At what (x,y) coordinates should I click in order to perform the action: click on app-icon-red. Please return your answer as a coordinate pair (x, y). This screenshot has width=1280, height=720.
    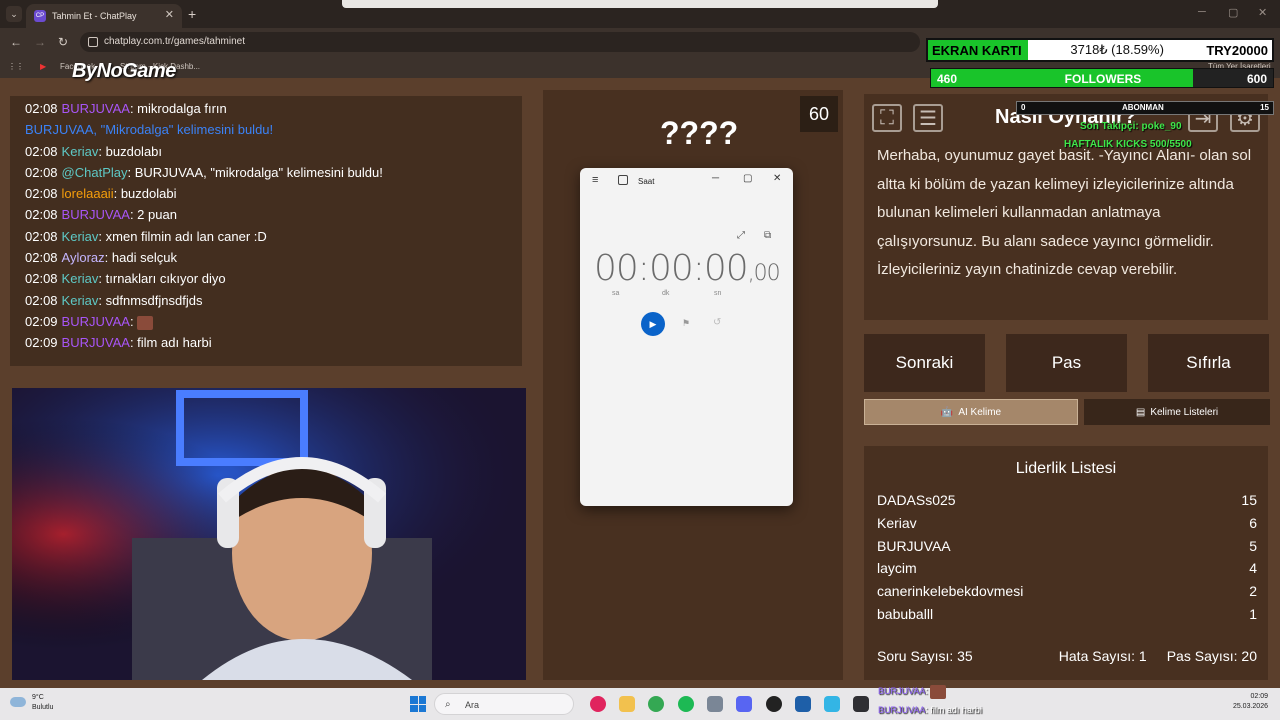
    Looking at the image, I should click on (598, 704).